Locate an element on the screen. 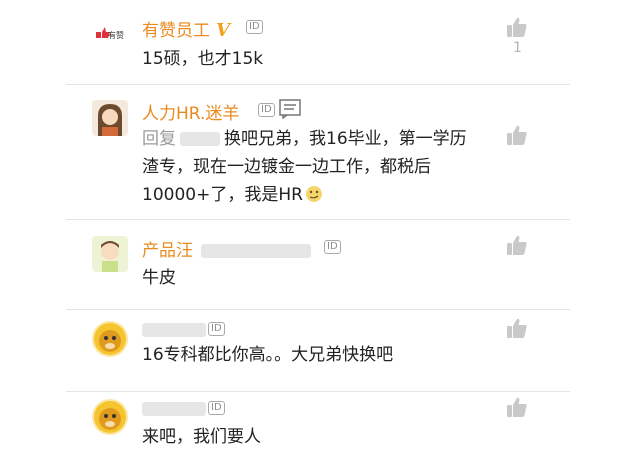  comment-item: ID 来吧，我们要人 is located at coordinates (318, 427).